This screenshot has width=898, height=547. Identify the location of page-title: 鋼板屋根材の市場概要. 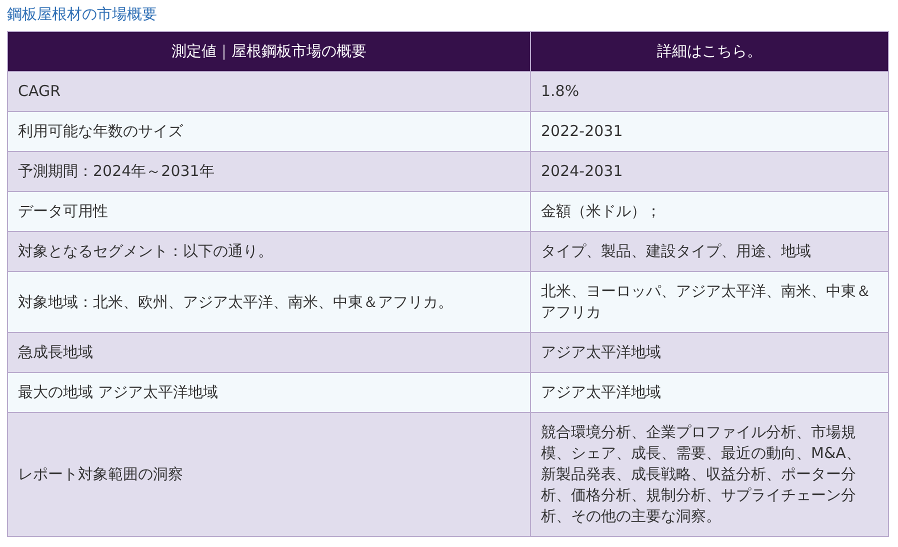
(82, 14).